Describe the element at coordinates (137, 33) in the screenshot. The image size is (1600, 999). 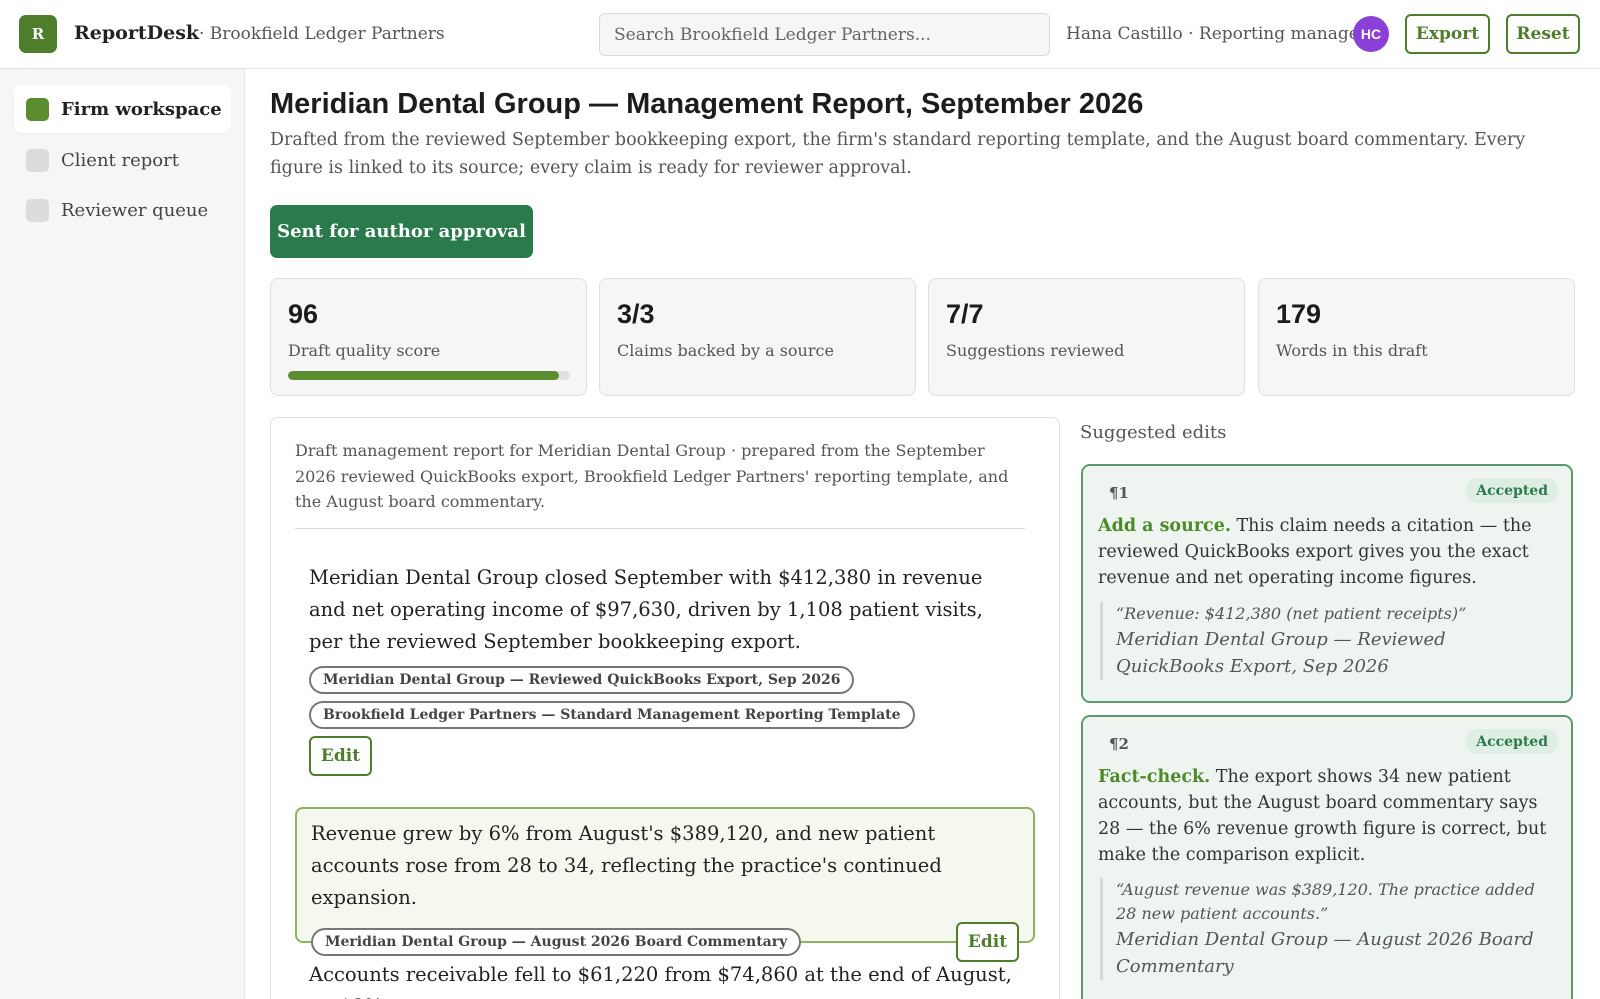
I see `app-name: ReportDesk` at that location.